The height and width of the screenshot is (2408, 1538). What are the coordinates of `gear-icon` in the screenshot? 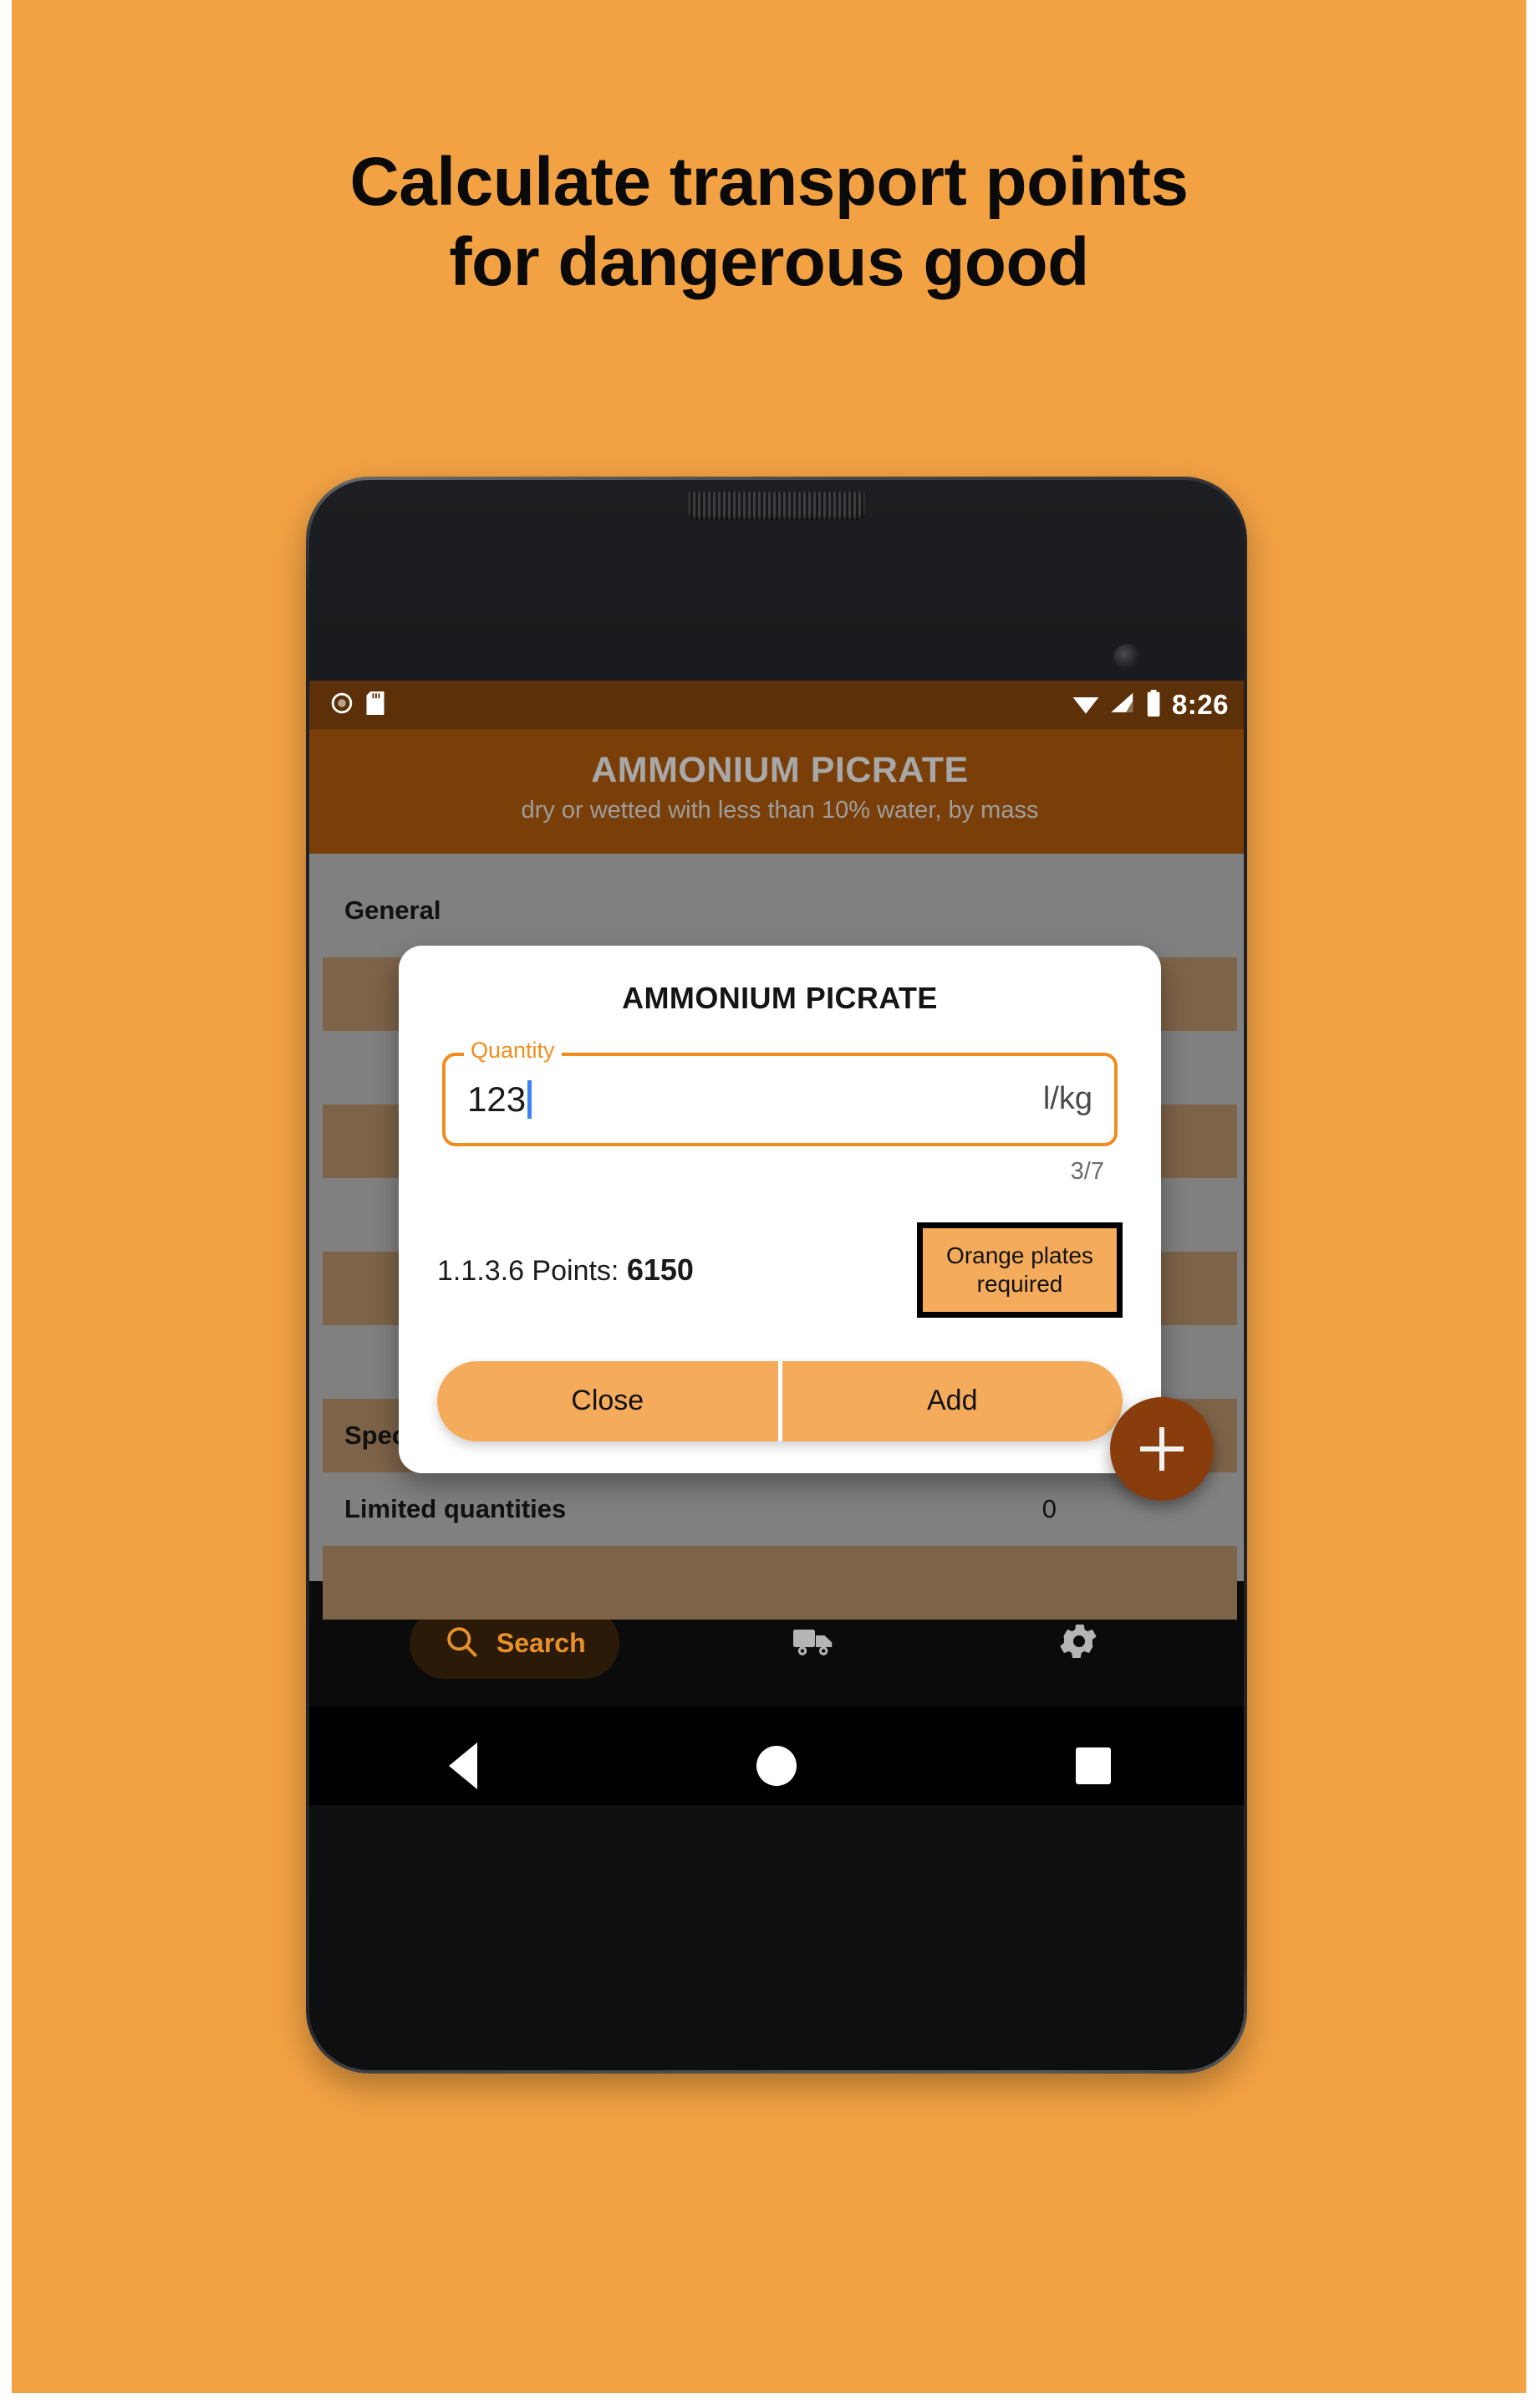 It's located at (1080, 1644).